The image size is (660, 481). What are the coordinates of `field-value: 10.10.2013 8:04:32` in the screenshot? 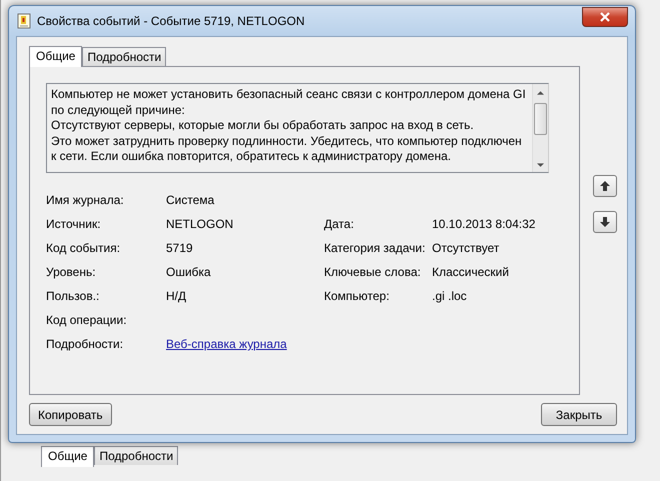 It's located at (484, 224).